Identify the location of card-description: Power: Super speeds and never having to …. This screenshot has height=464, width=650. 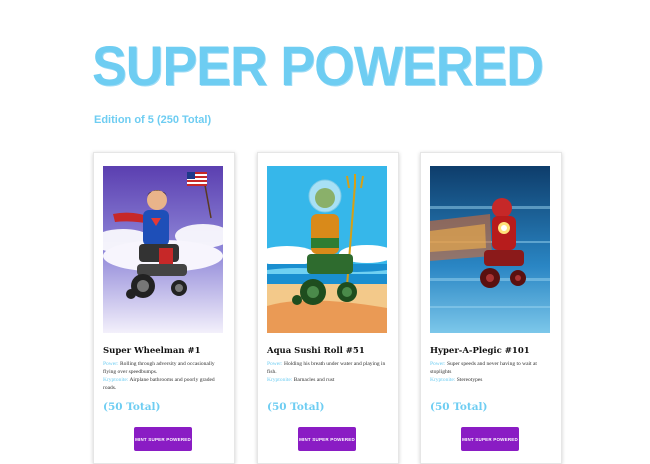
(492, 372).